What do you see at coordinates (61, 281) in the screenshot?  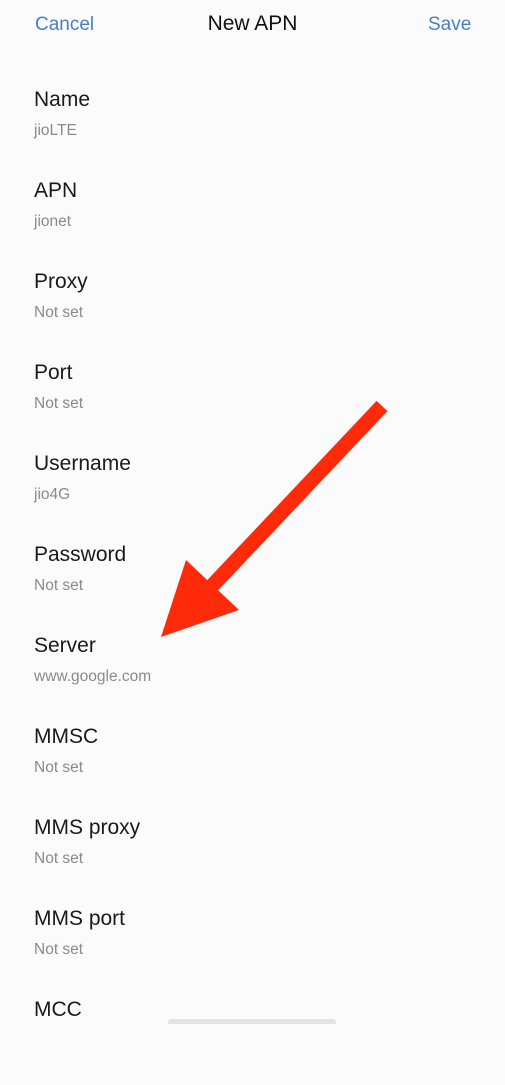 I see `field-label: Proxy` at bounding box center [61, 281].